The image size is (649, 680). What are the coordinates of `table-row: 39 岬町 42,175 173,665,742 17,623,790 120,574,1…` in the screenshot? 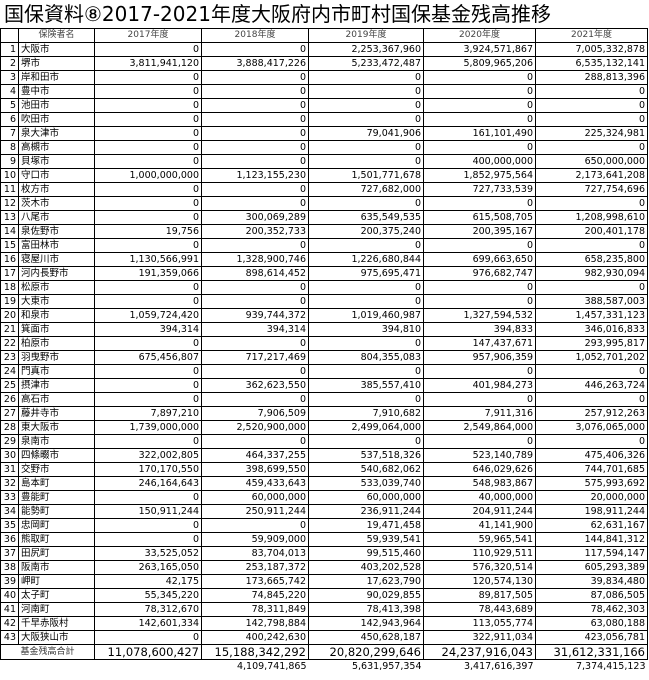 It's located at (324, 581).